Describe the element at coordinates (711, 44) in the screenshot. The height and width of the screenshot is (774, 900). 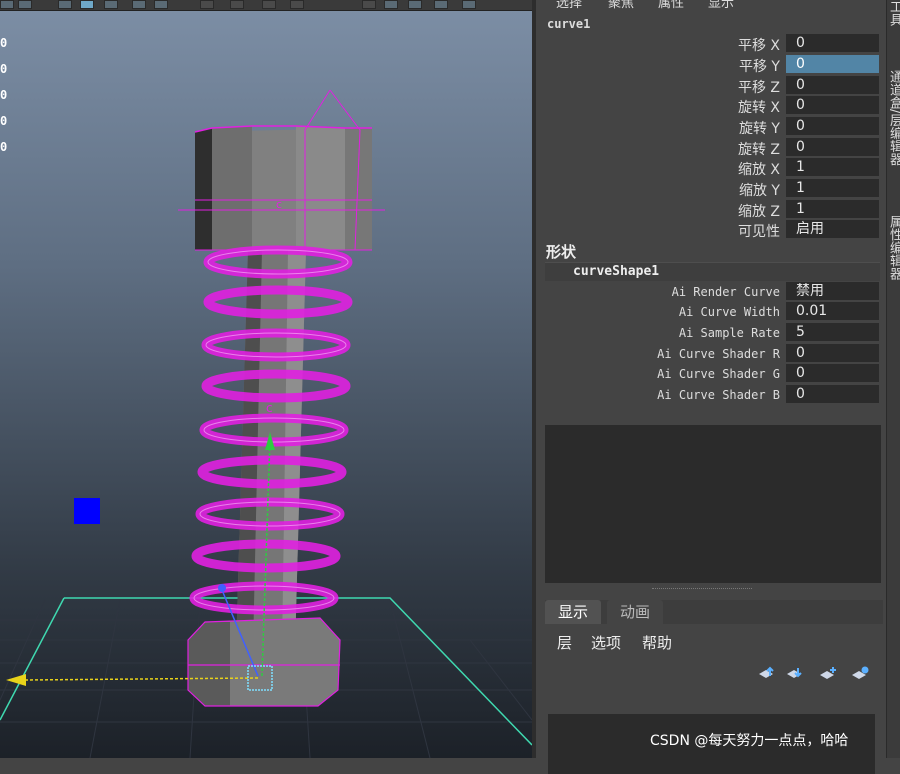
I see `attr-row-translate-x: 平移 X 0` at that location.